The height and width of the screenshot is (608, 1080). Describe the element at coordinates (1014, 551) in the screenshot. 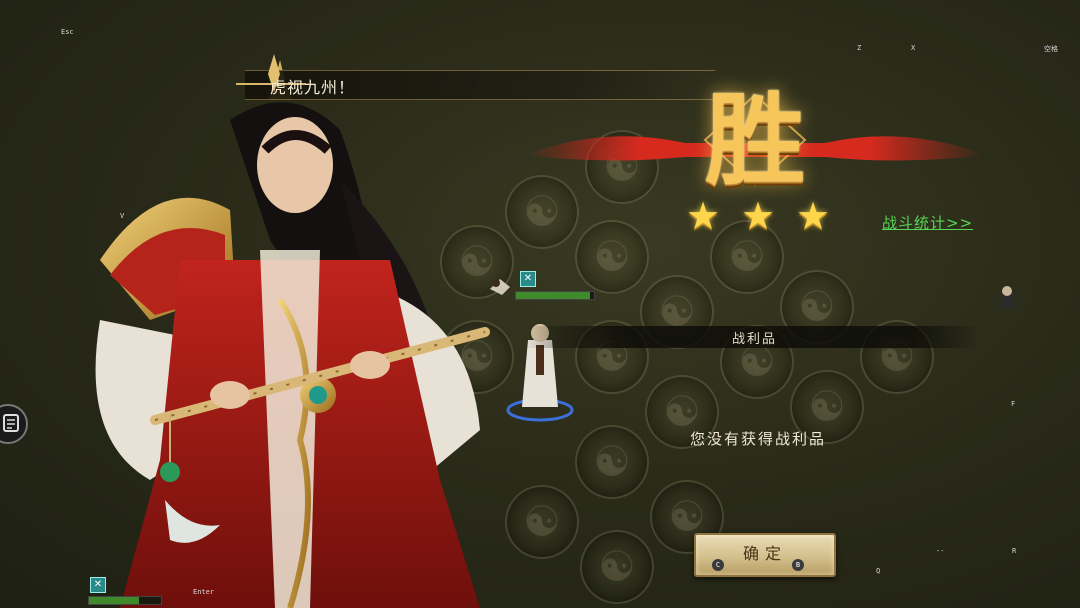

I see `key-hint-r: R` at that location.